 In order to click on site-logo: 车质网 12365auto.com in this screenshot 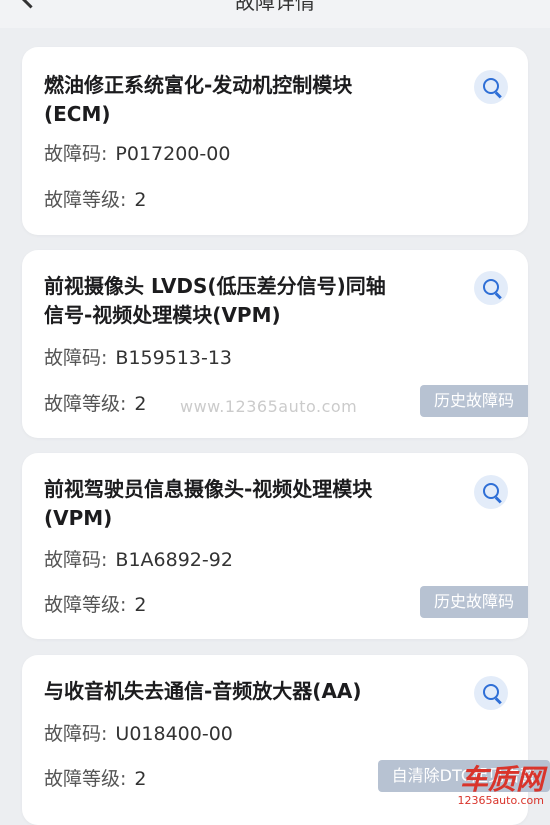, I will do `click(498, 787)`.